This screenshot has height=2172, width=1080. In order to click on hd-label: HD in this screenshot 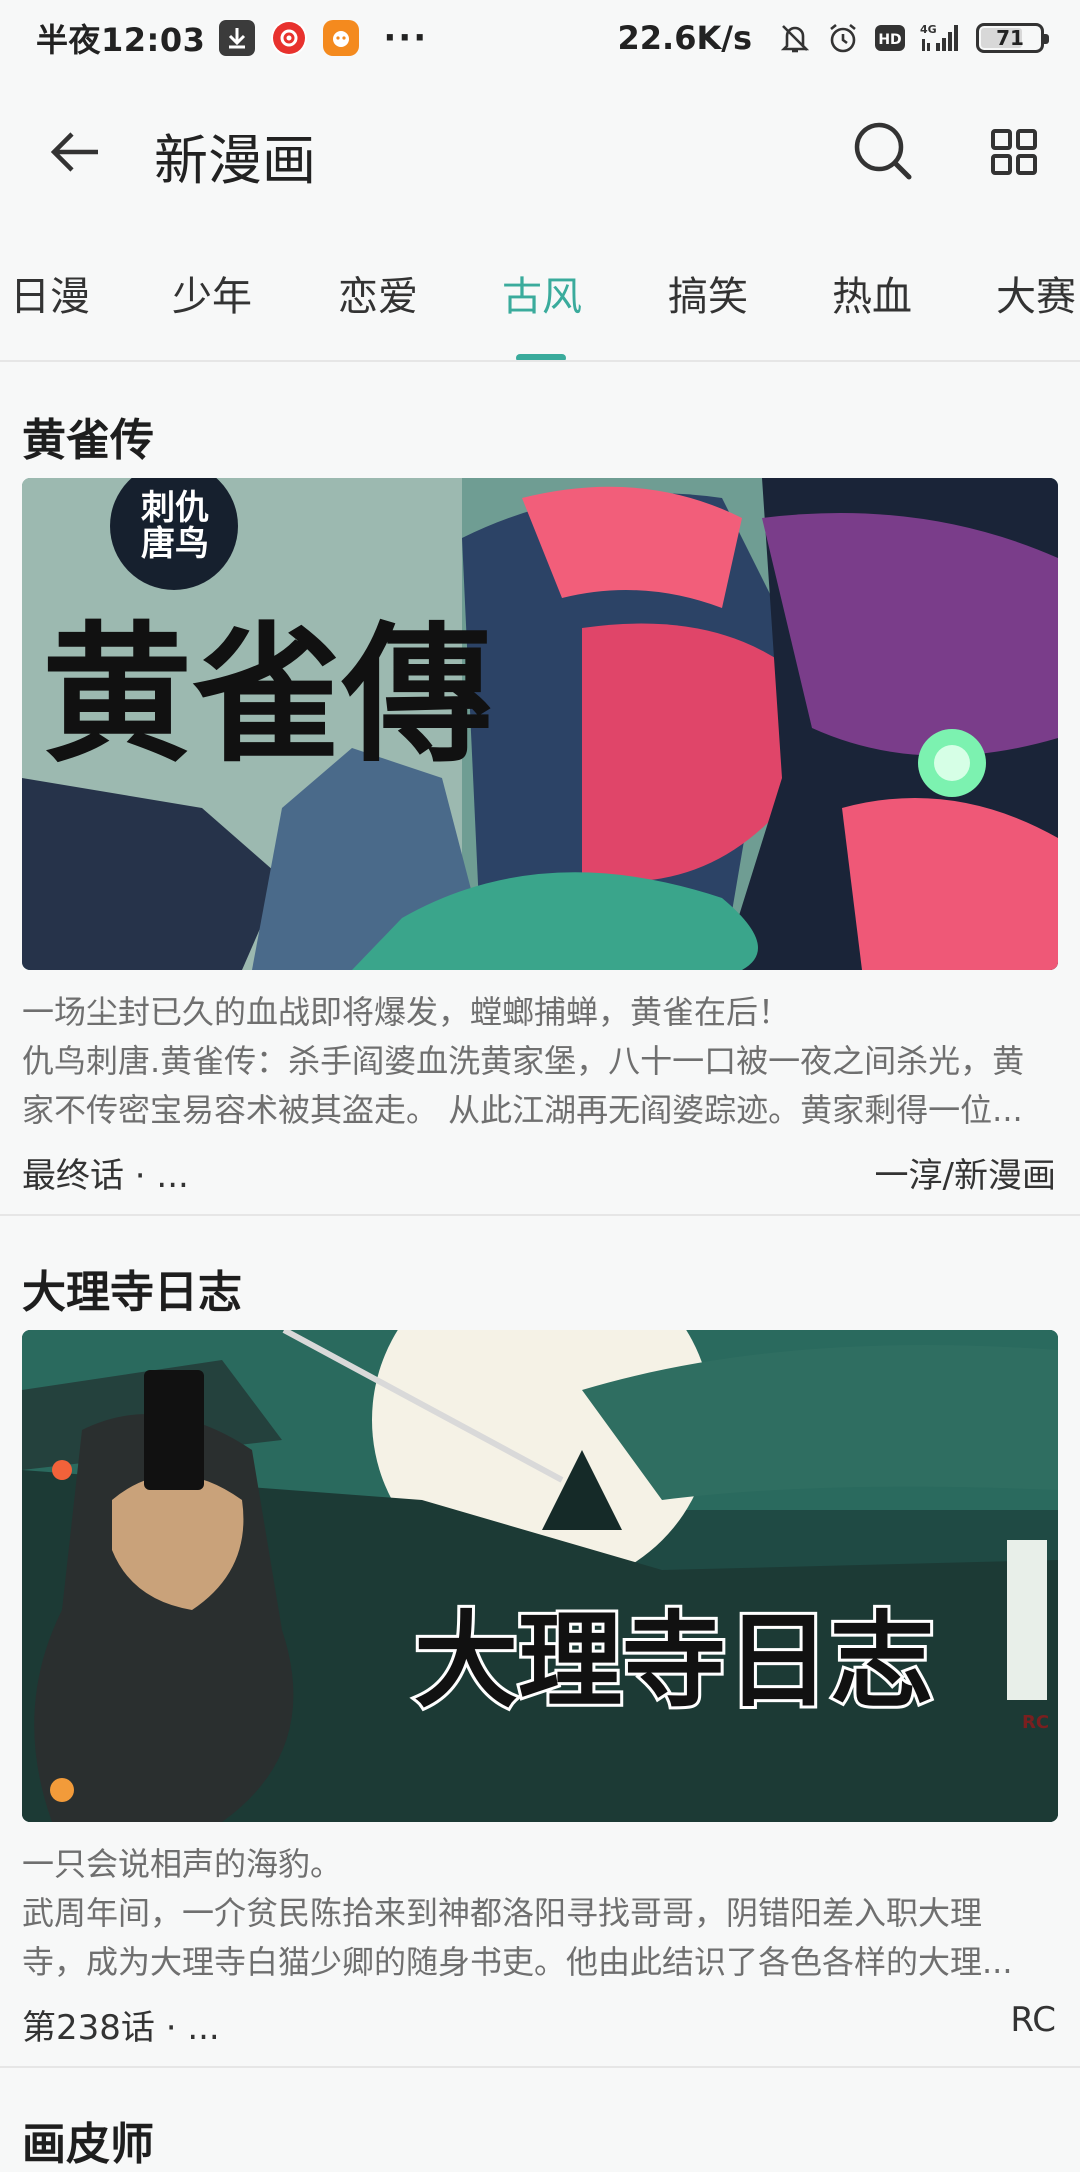, I will do `click(889, 40)`.